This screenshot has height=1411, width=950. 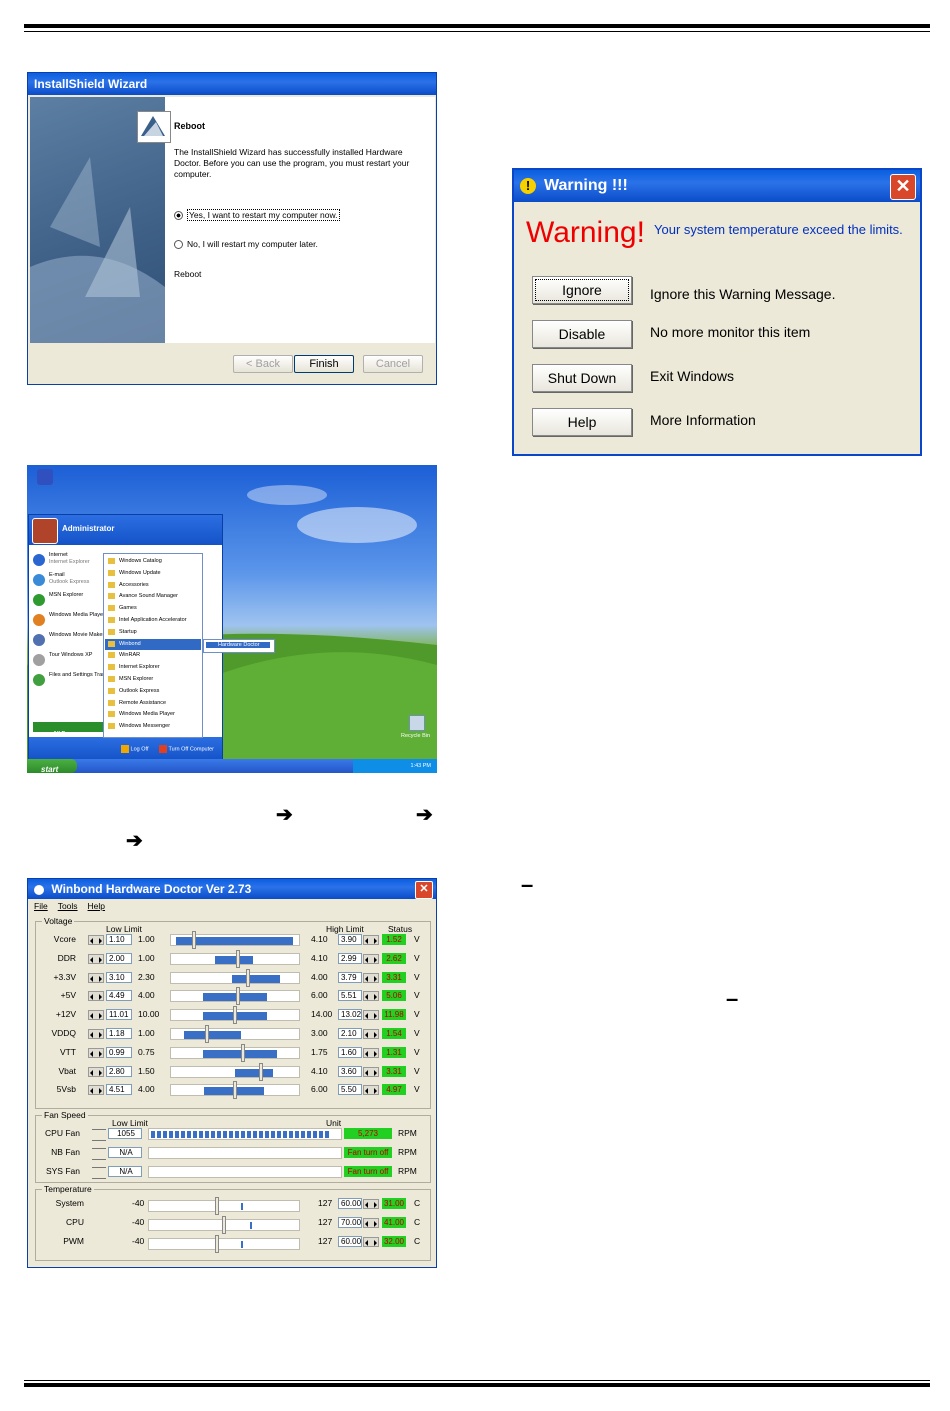 What do you see at coordinates (153, 691) in the screenshot?
I see `programs-menu-item: Outlook Express` at bounding box center [153, 691].